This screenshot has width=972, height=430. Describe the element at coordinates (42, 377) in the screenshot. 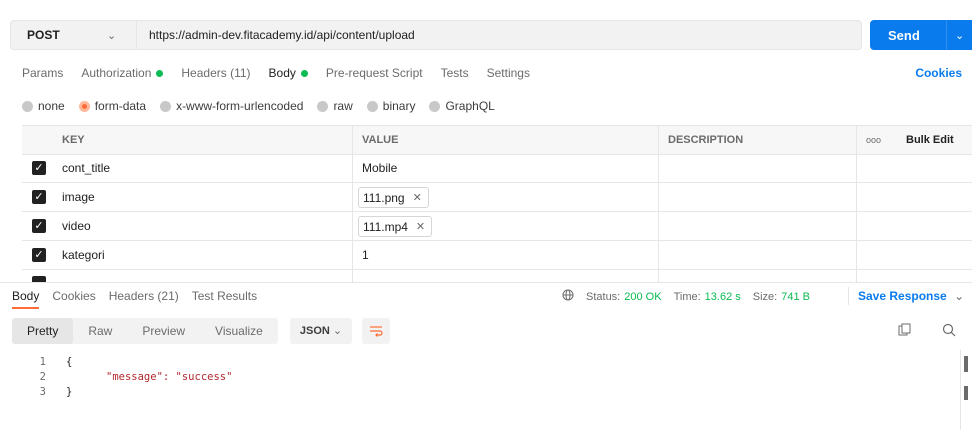

I see `line-number: 2` at that location.